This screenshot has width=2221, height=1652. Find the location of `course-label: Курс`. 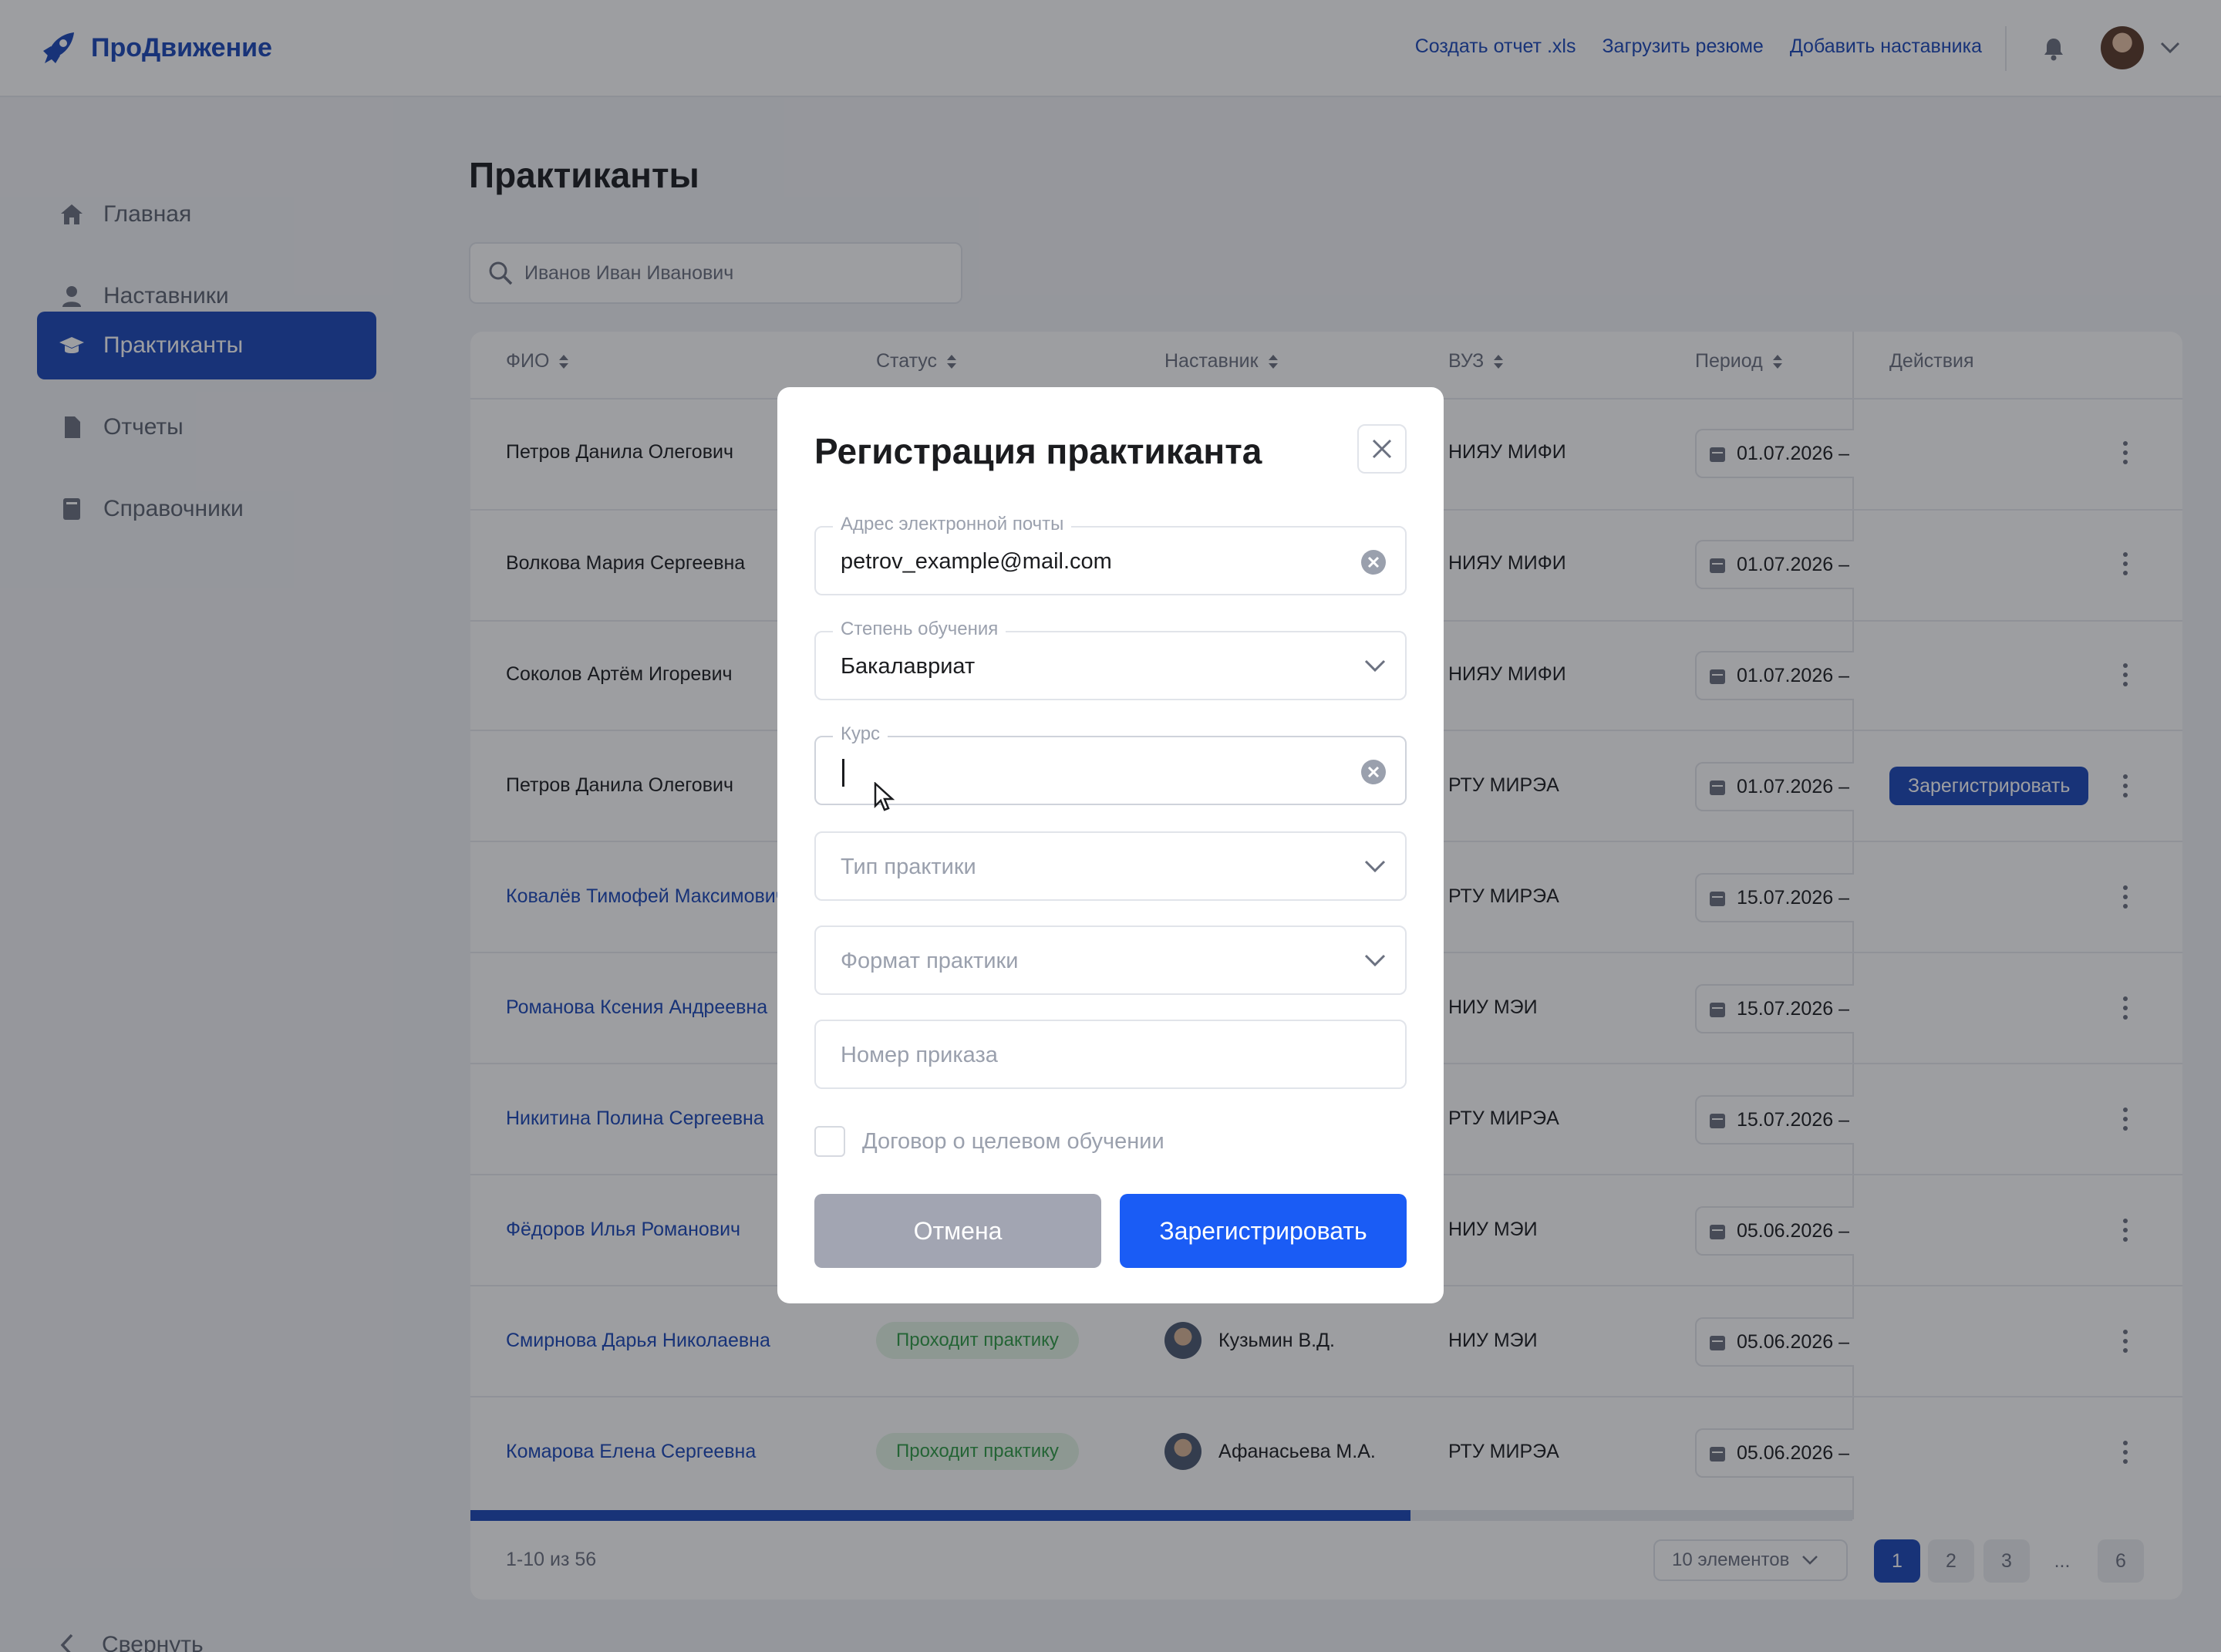

course-label: Курс is located at coordinates (860, 734).